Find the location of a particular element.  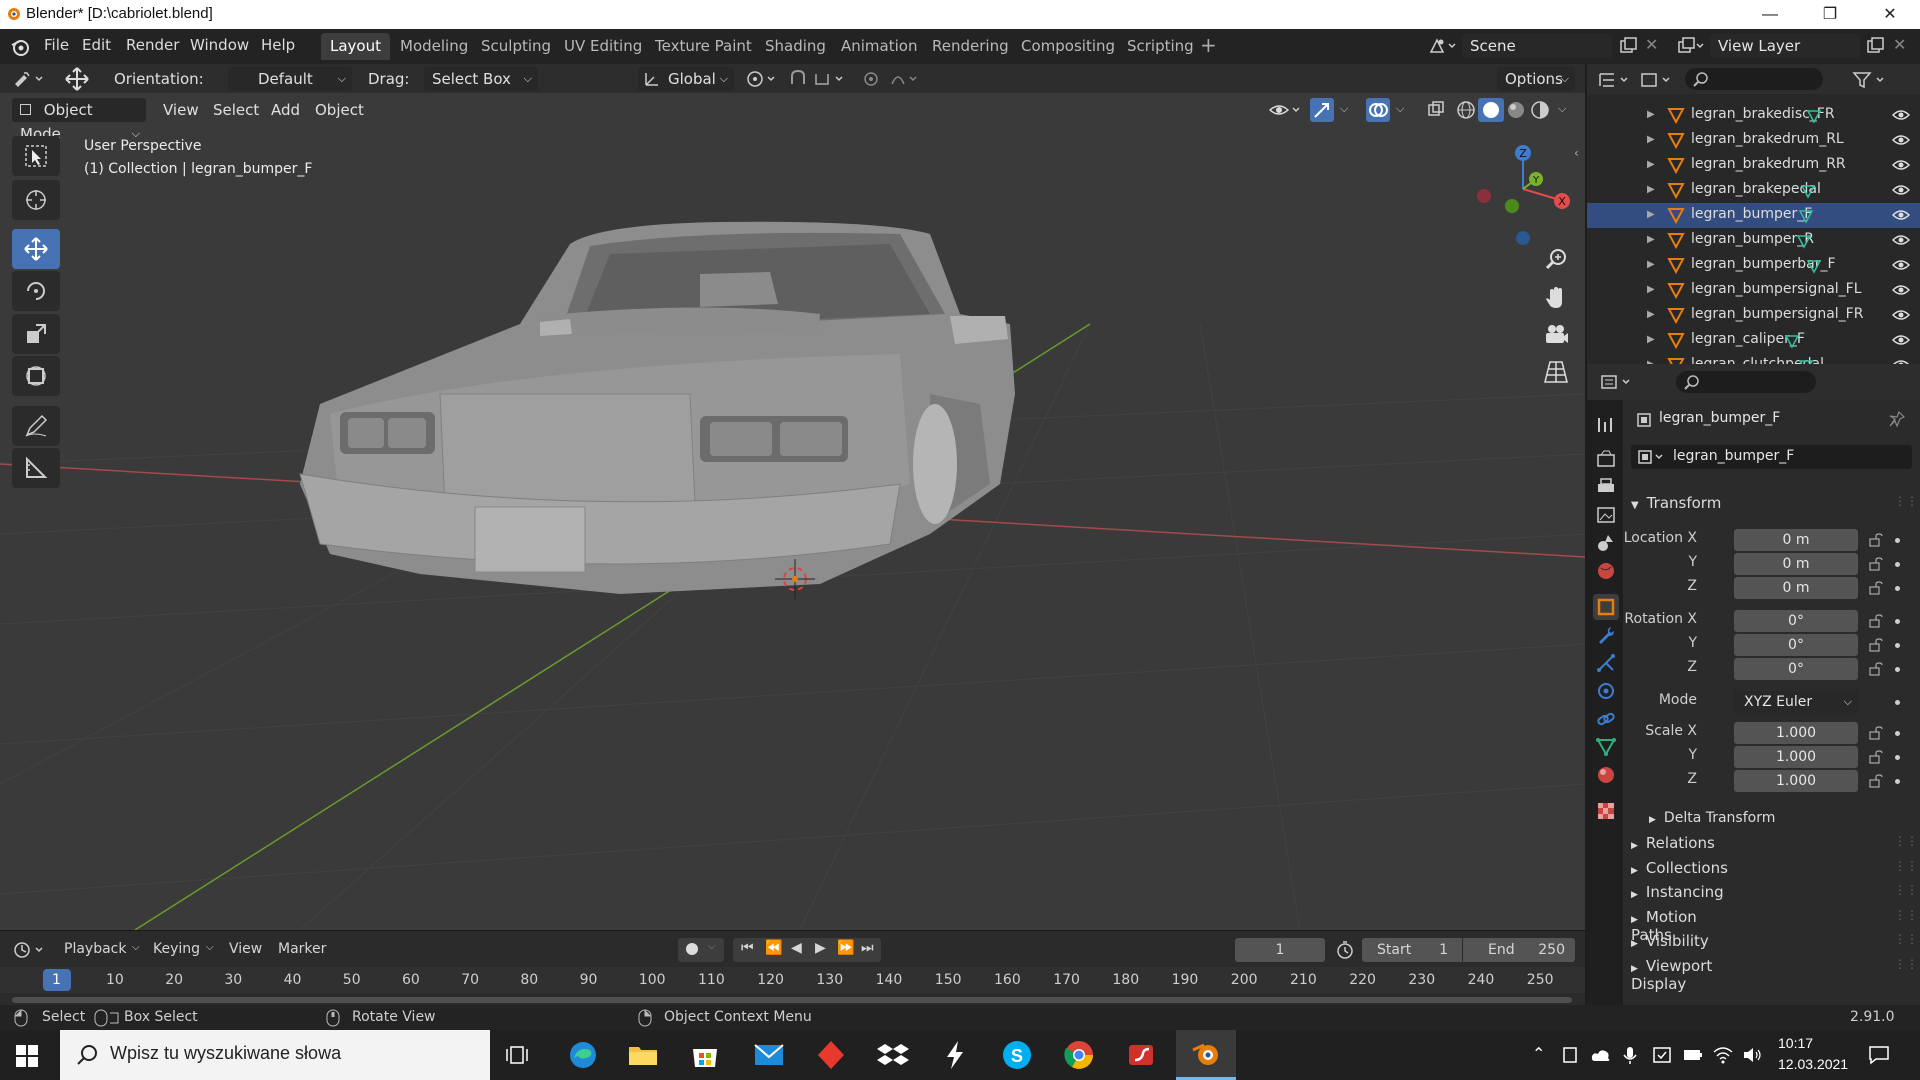

viewport-menu-add: Add is located at coordinates (285, 110).